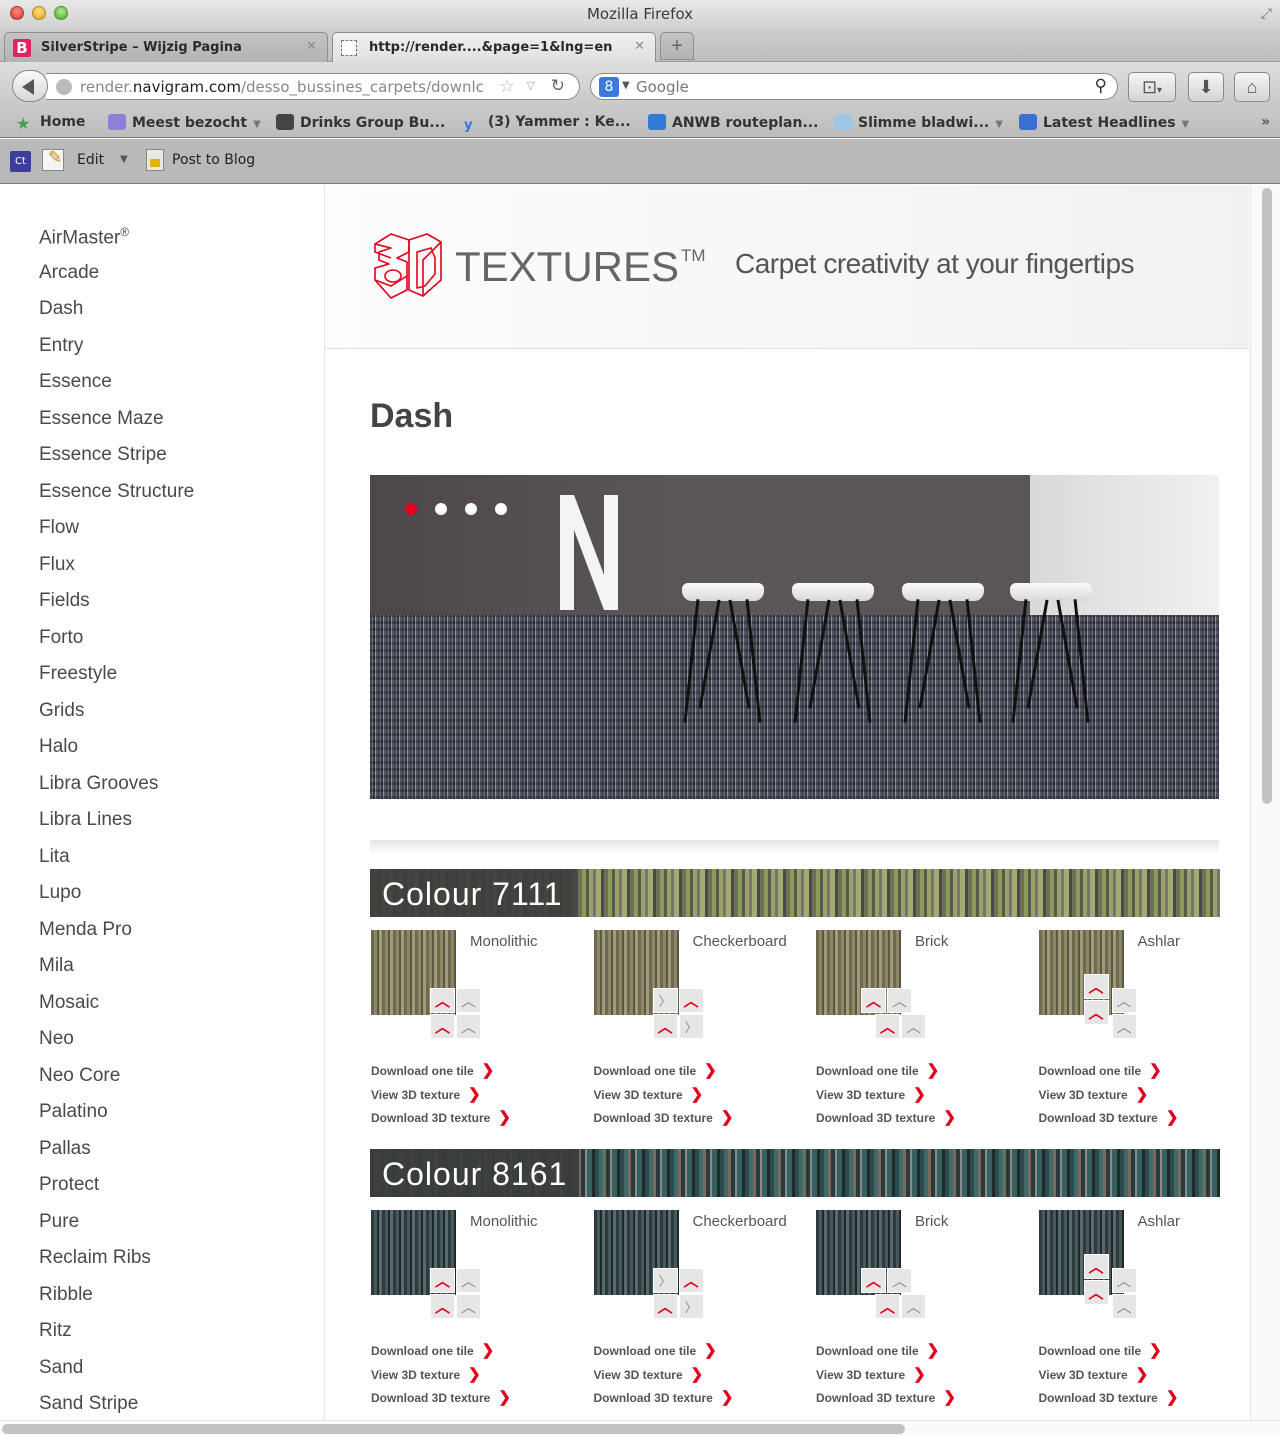 Image resolution: width=1280 pixels, height=1435 pixels. What do you see at coordinates (918, 122) in the screenshot?
I see `bookmark-slimme-bladwijzers: Slimme bladwi... ▼` at bounding box center [918, 122].